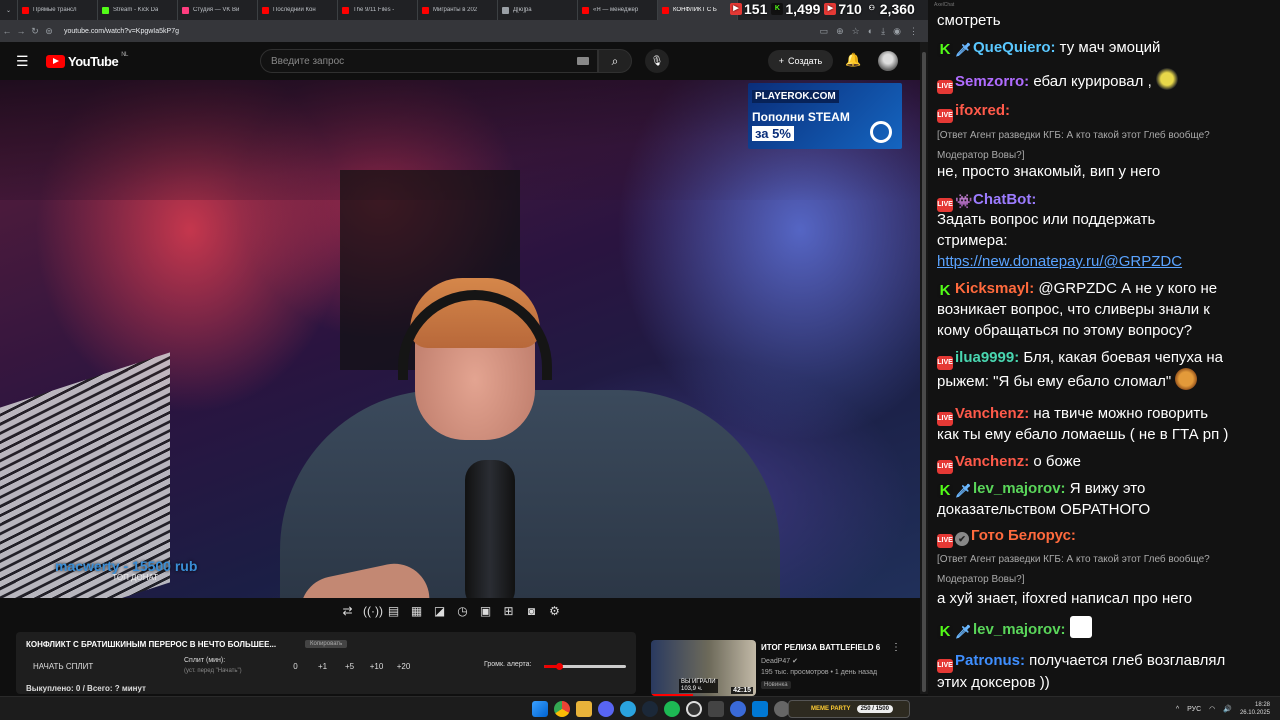 The image size is (1280, 720). I want to click on notifications-bell-icon: 🔔, so click(853, 60).